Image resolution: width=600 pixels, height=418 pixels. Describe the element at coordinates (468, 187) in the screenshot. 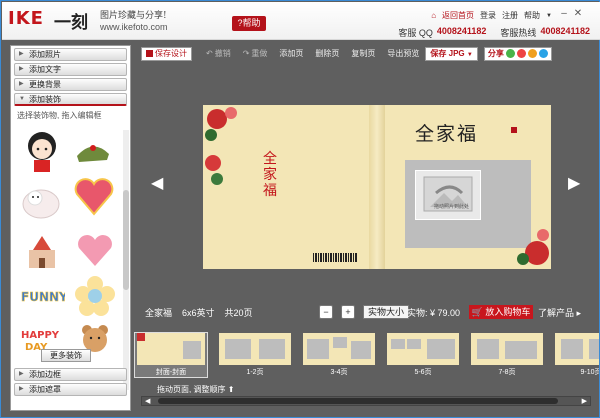

I see `front-cover: 全家福 拖动照片到此处` at that location.